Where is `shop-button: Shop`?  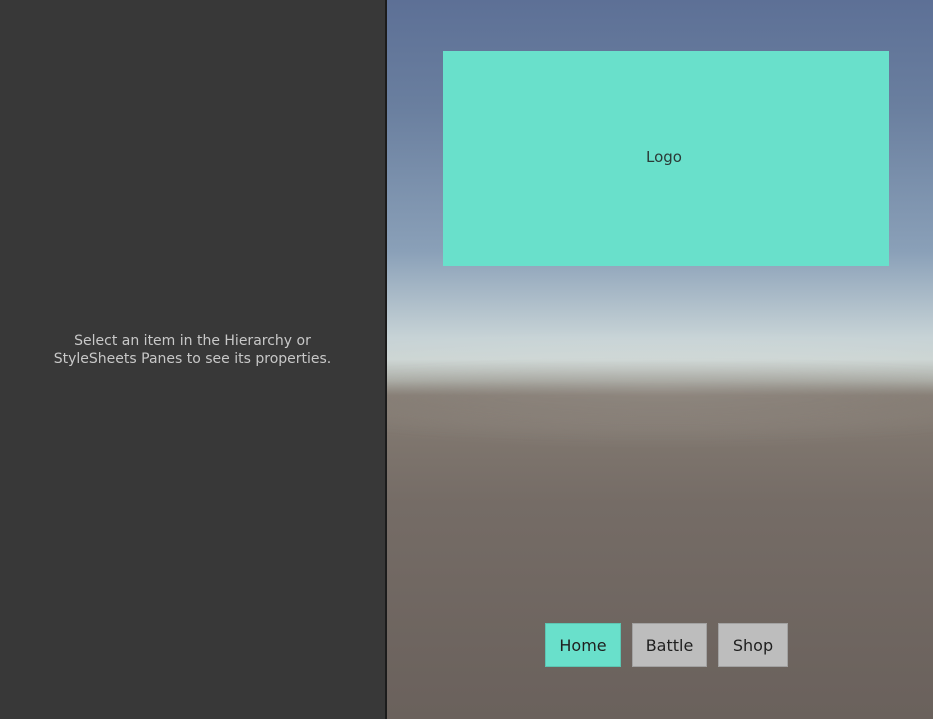
shop-button: Shop is located at coordinates (753, 645).